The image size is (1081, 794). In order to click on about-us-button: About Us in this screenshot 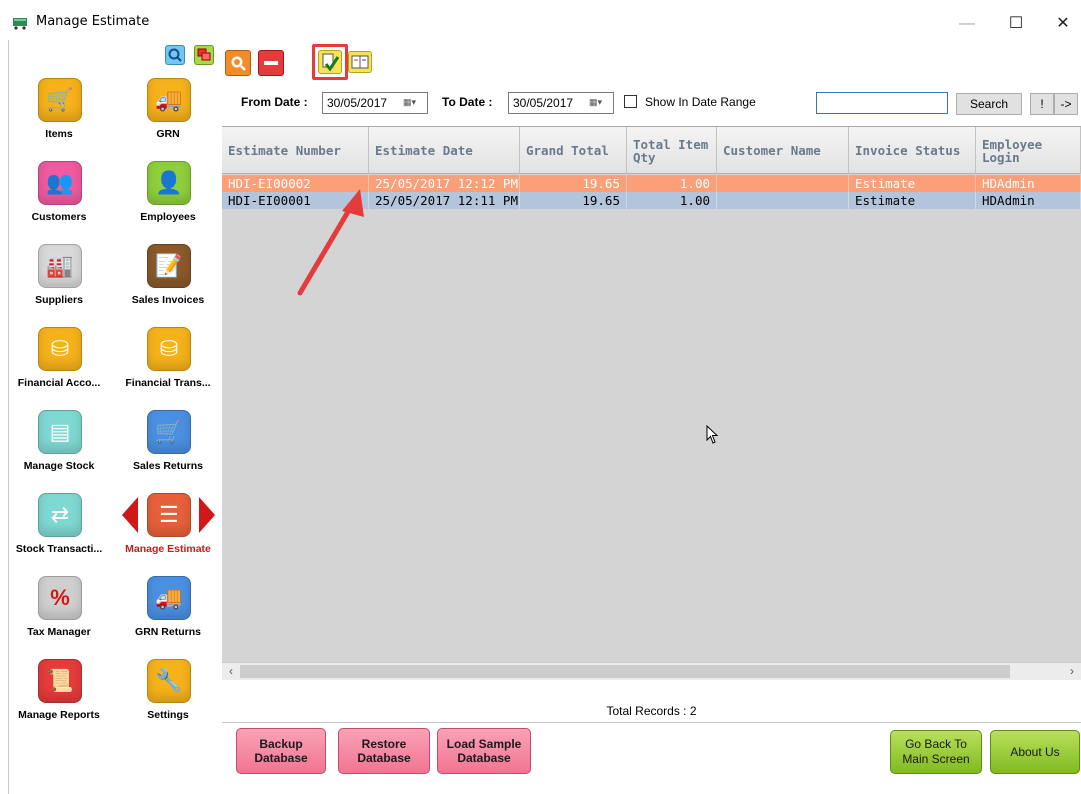, I will do `click(1035, 752)`.